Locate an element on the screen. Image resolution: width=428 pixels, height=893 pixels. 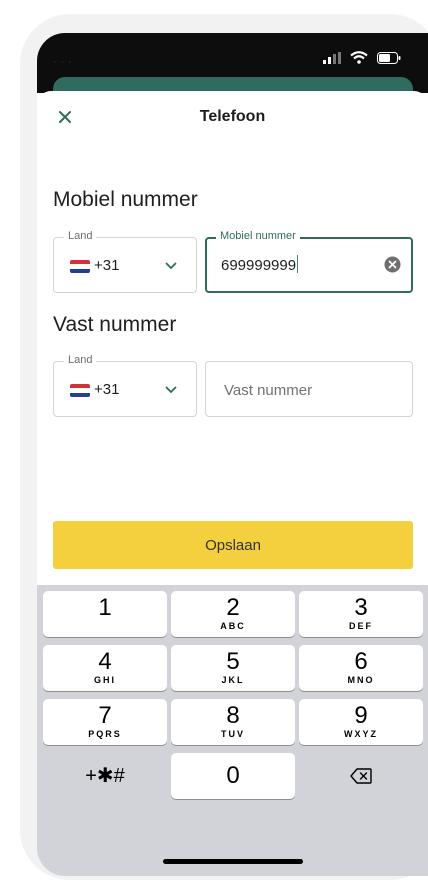
cellular-signal-icon is located at coordinates (332, 57).